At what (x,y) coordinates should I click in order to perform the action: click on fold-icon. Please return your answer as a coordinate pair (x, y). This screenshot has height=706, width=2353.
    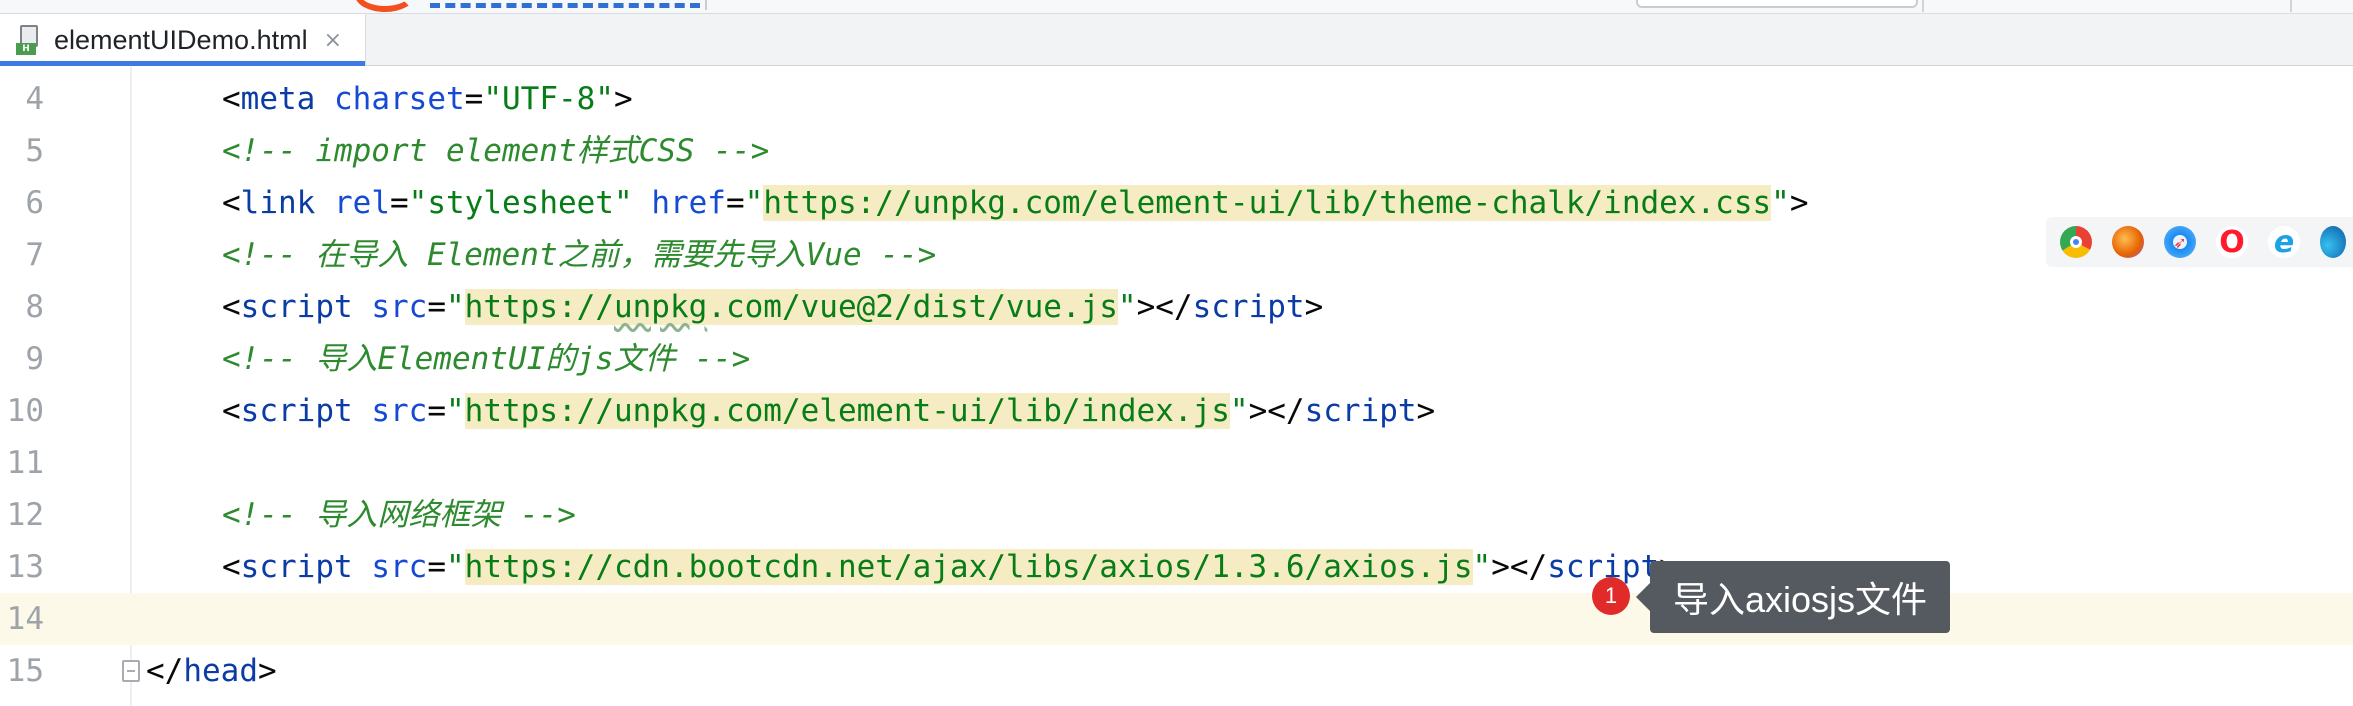
    Looking at the image, I should click on (131, 671).